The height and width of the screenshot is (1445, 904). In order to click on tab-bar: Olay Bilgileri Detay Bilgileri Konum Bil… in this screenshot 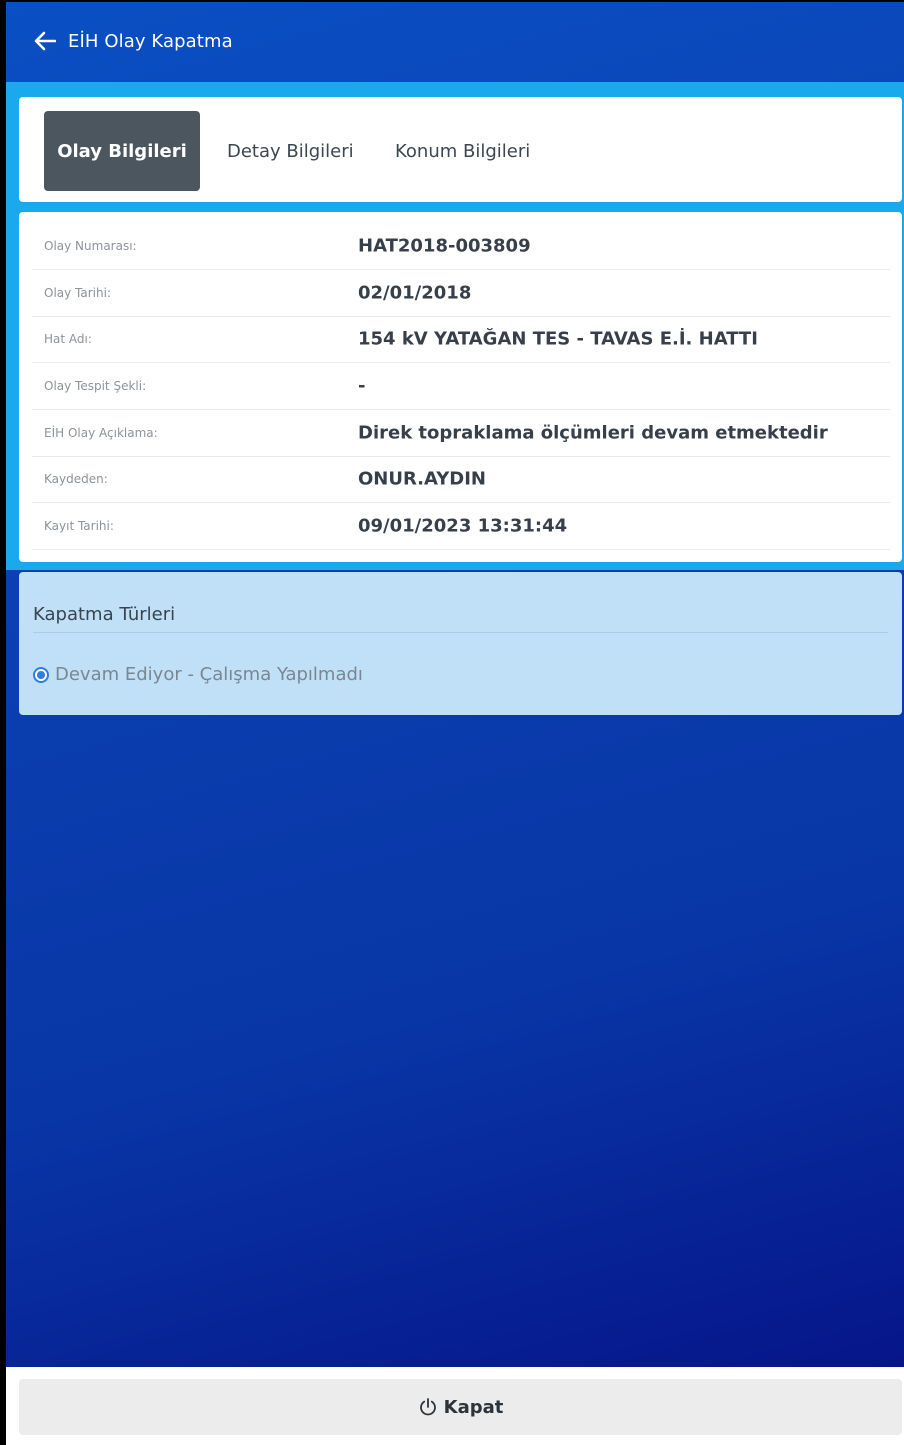, I will do `click(460, 149)`.